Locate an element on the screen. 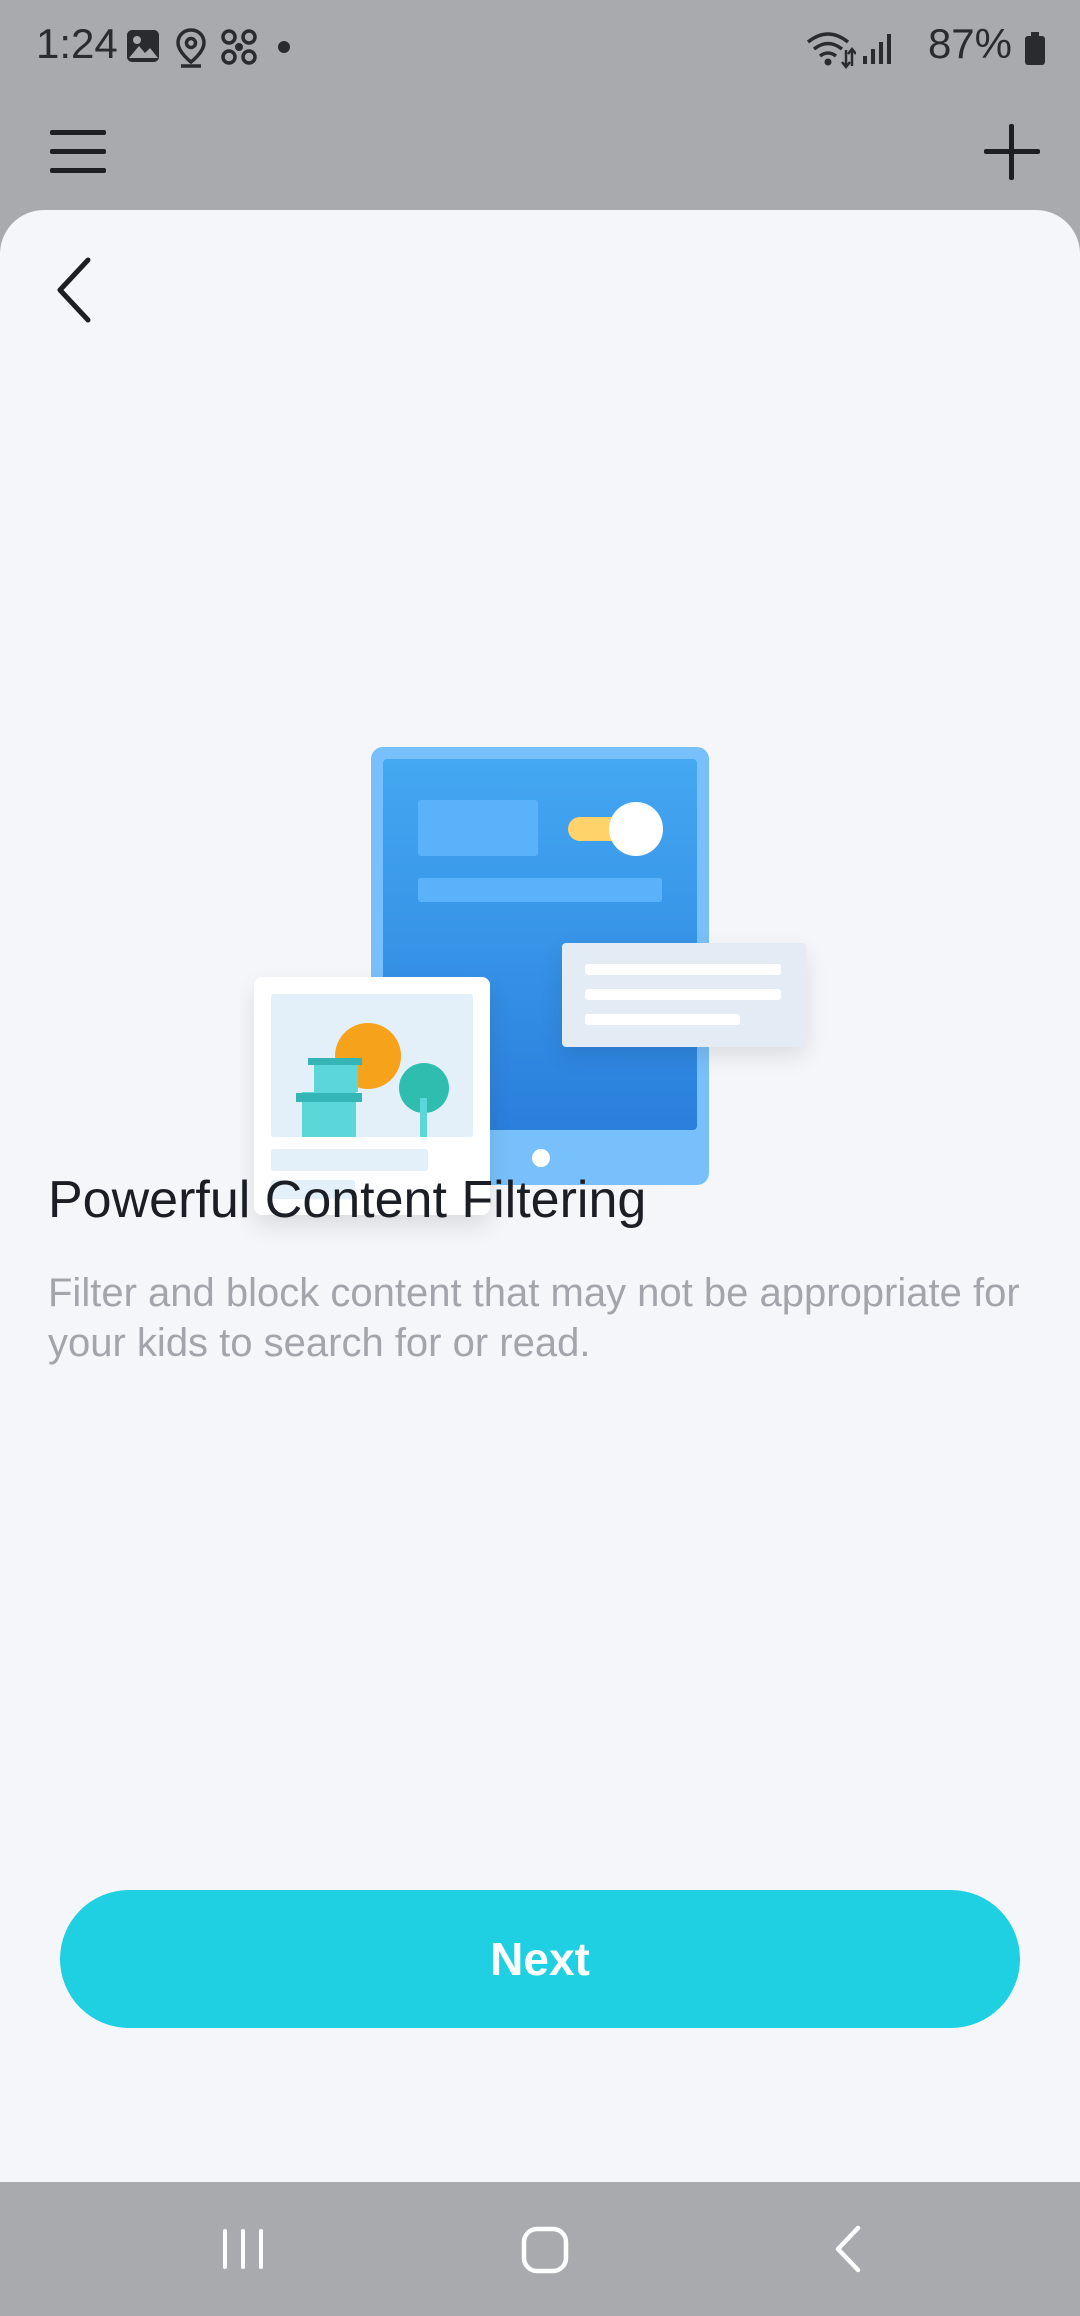 This screenshot has width=1080, height=2316. system-back-icon is located at coordinates (848, 2249).